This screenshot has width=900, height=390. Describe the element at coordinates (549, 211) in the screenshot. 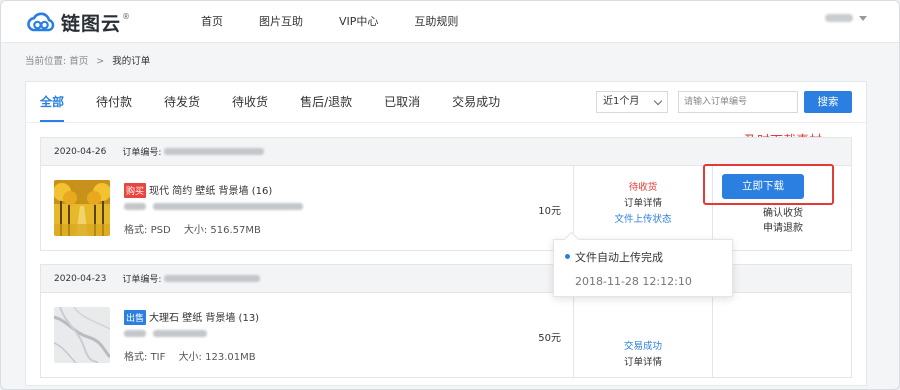

I see `order-price: 10元` at that location.